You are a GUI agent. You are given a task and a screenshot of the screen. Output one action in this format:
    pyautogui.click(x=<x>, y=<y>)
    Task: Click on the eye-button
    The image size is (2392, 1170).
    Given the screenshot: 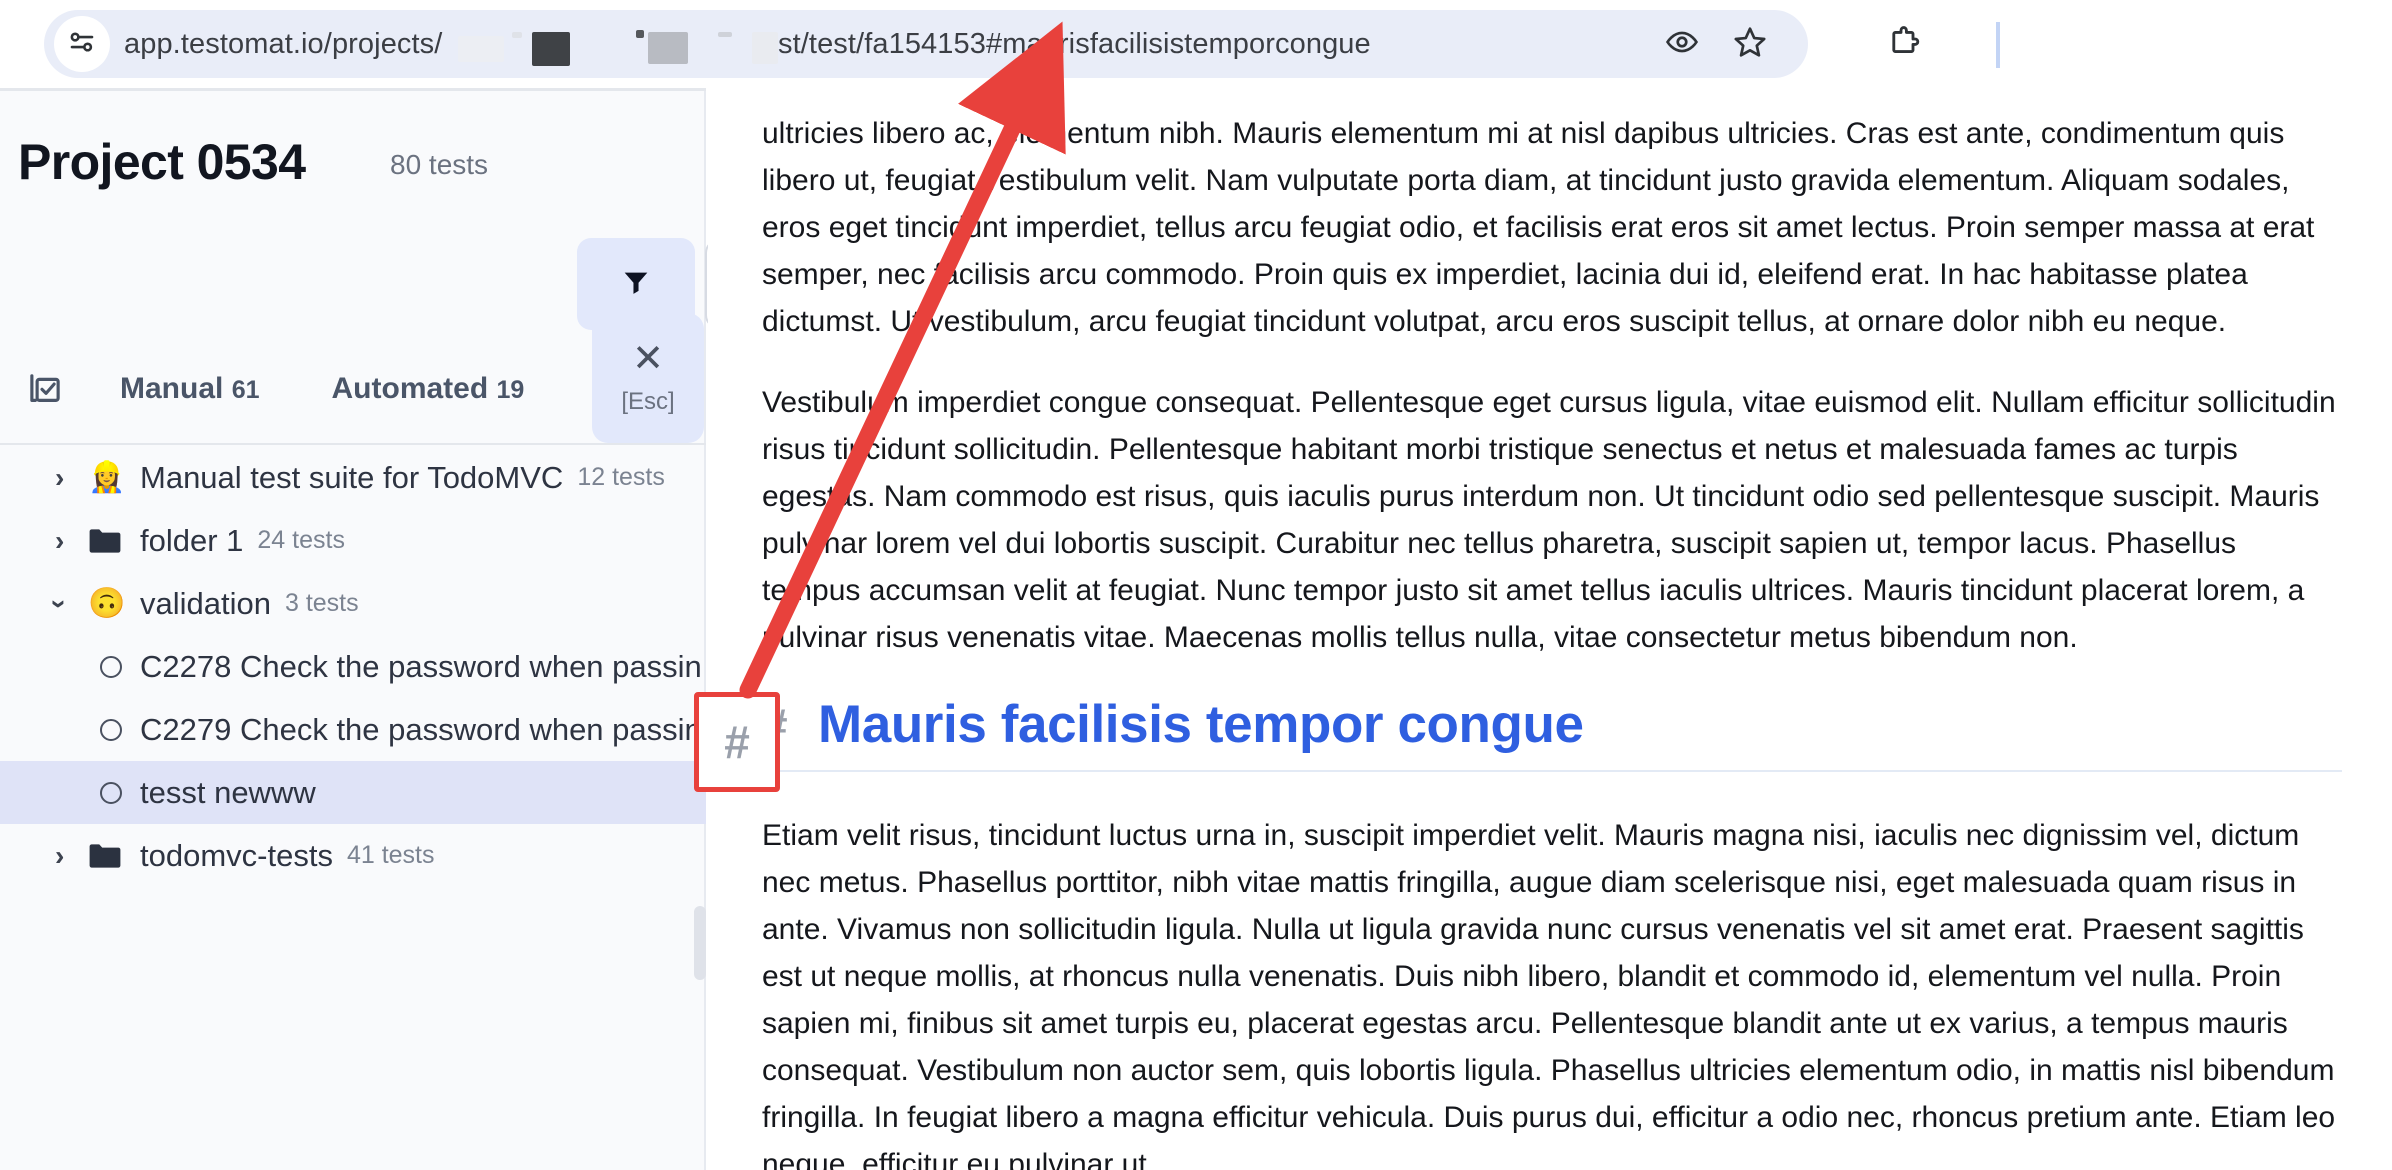 What is the action you would take?
    pyautogui.click(x=1682, y=44)
    